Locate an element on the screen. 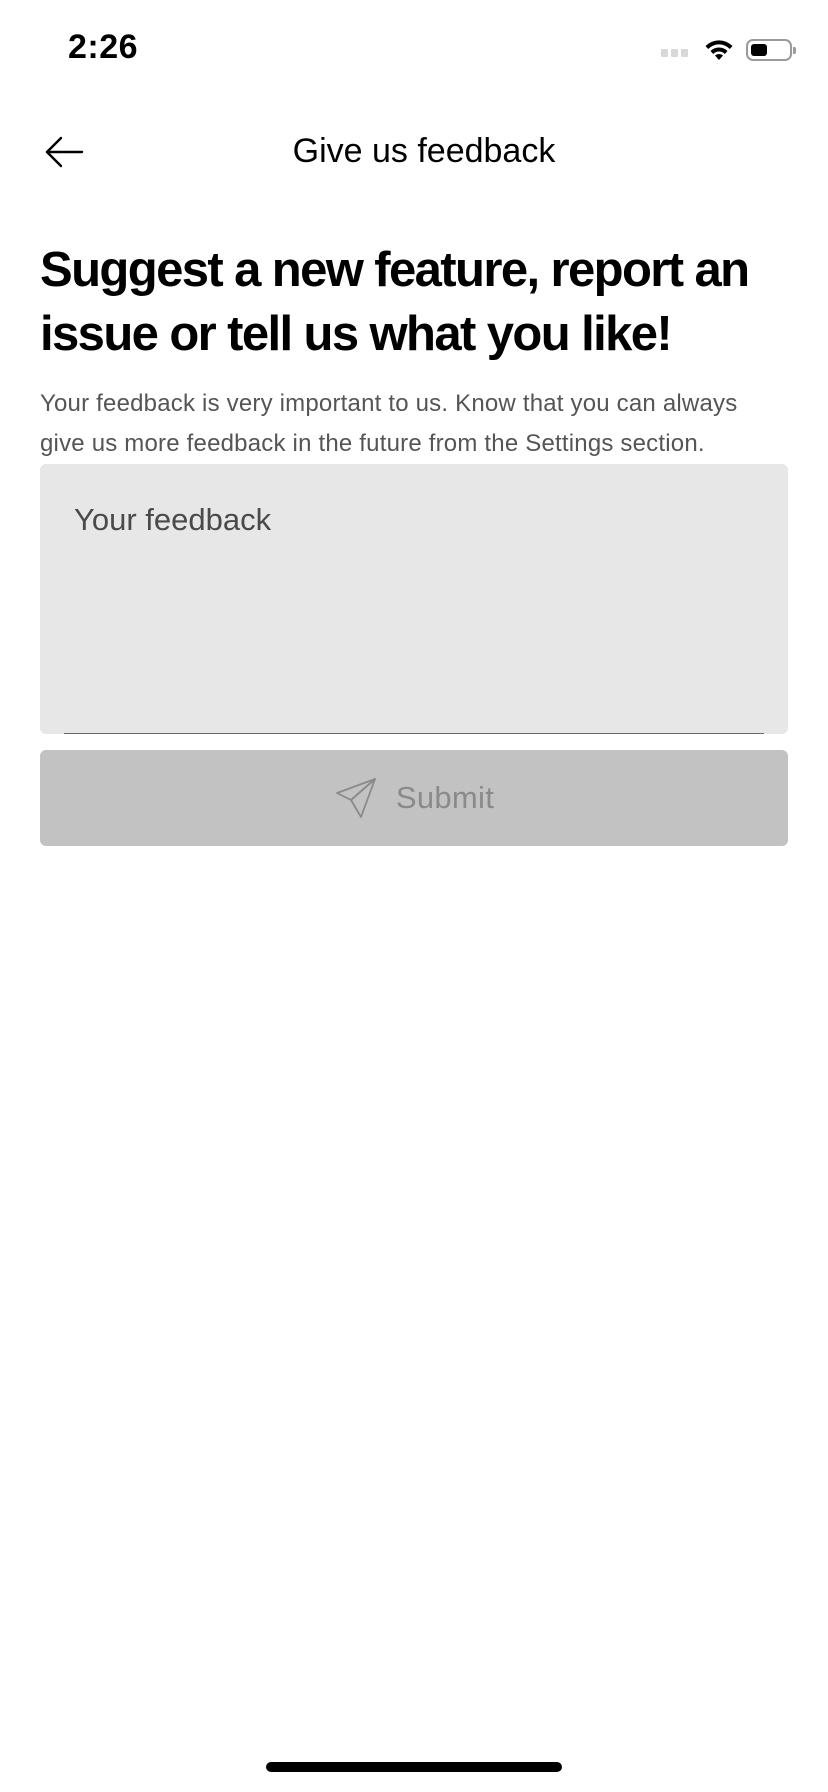 The width and height of the screenshot is (828, 1792). status-icons is located at coordinates (728, 50).